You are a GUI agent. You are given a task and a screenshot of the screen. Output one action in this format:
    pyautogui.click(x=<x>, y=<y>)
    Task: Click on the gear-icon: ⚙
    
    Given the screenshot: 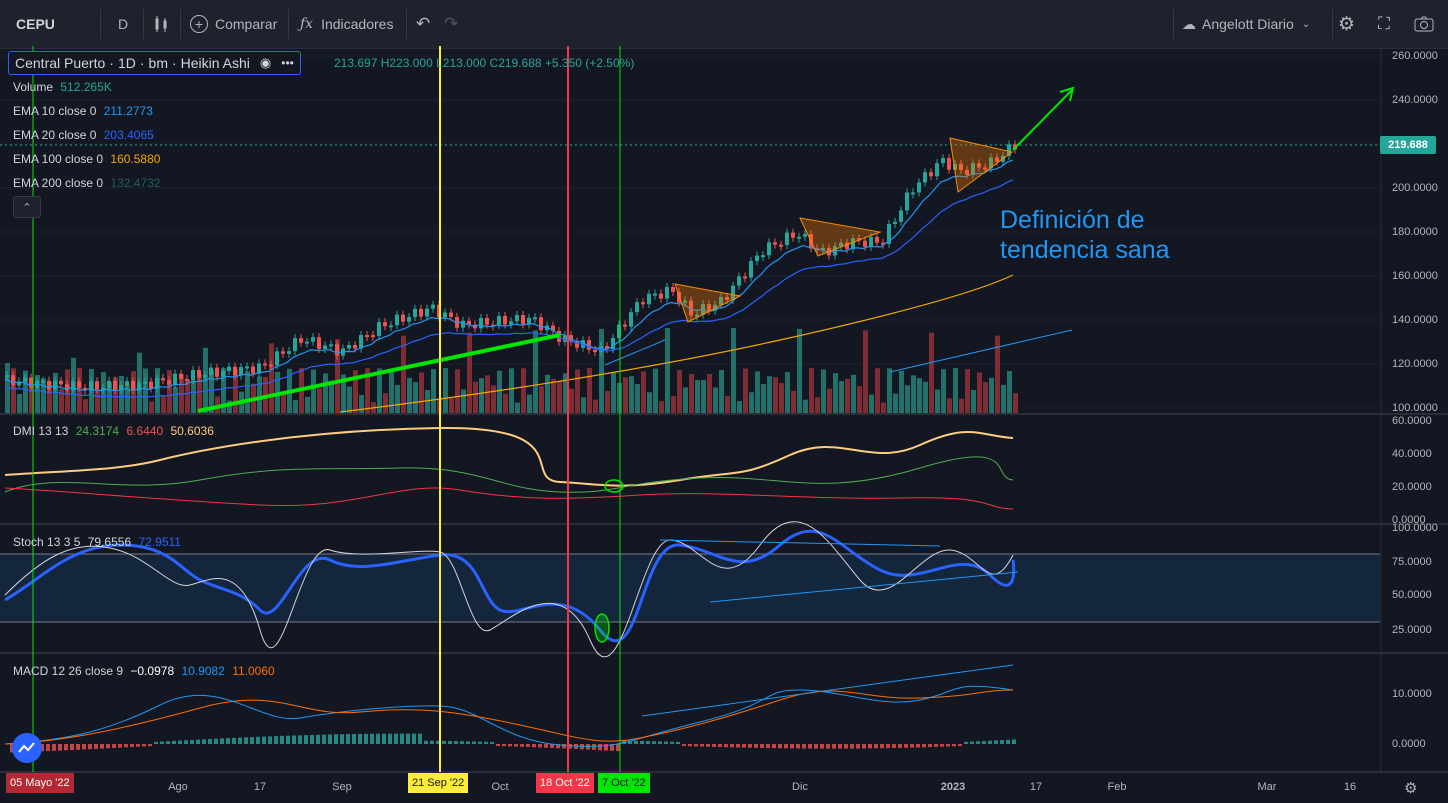 What is the action you would take?
    pyautogui.click(x=1346, y=24)
    